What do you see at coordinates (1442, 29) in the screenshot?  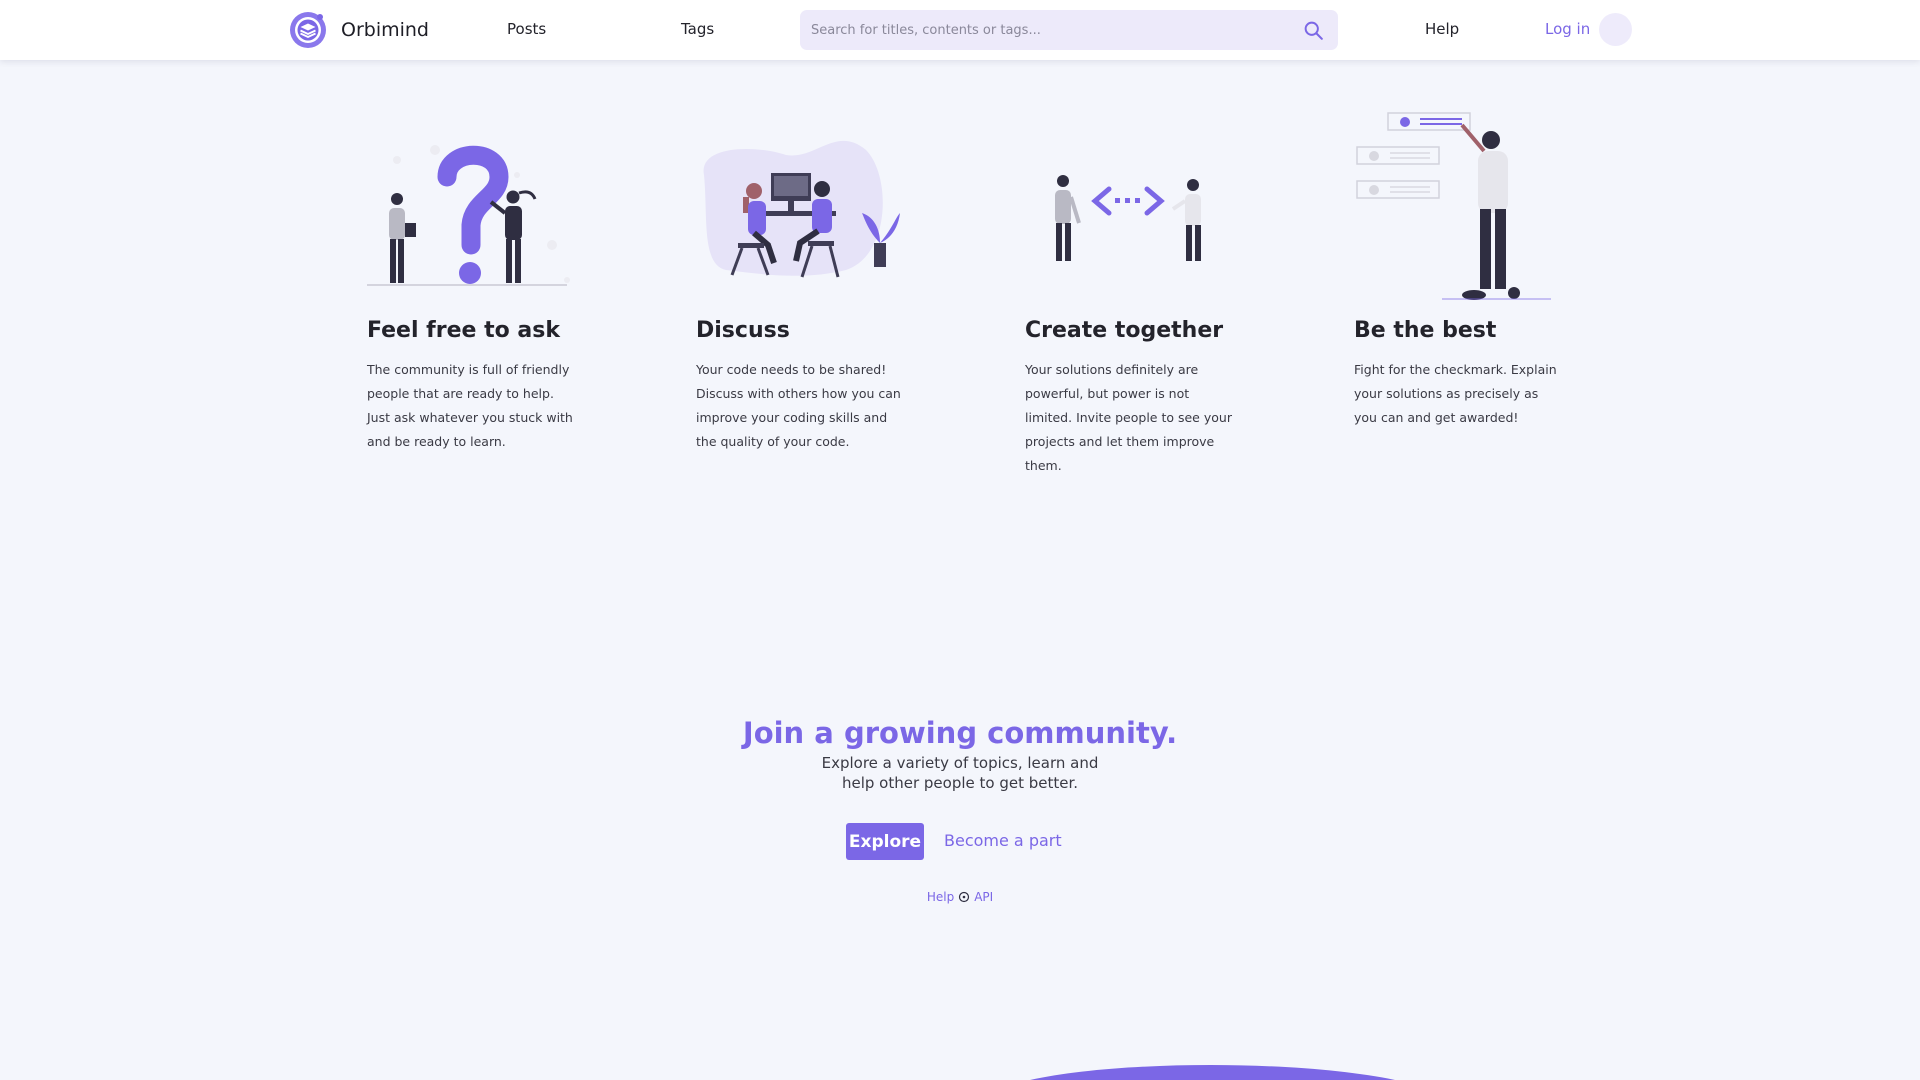 I see `nav-help-link: Help` at bounding box center [1442, 29].